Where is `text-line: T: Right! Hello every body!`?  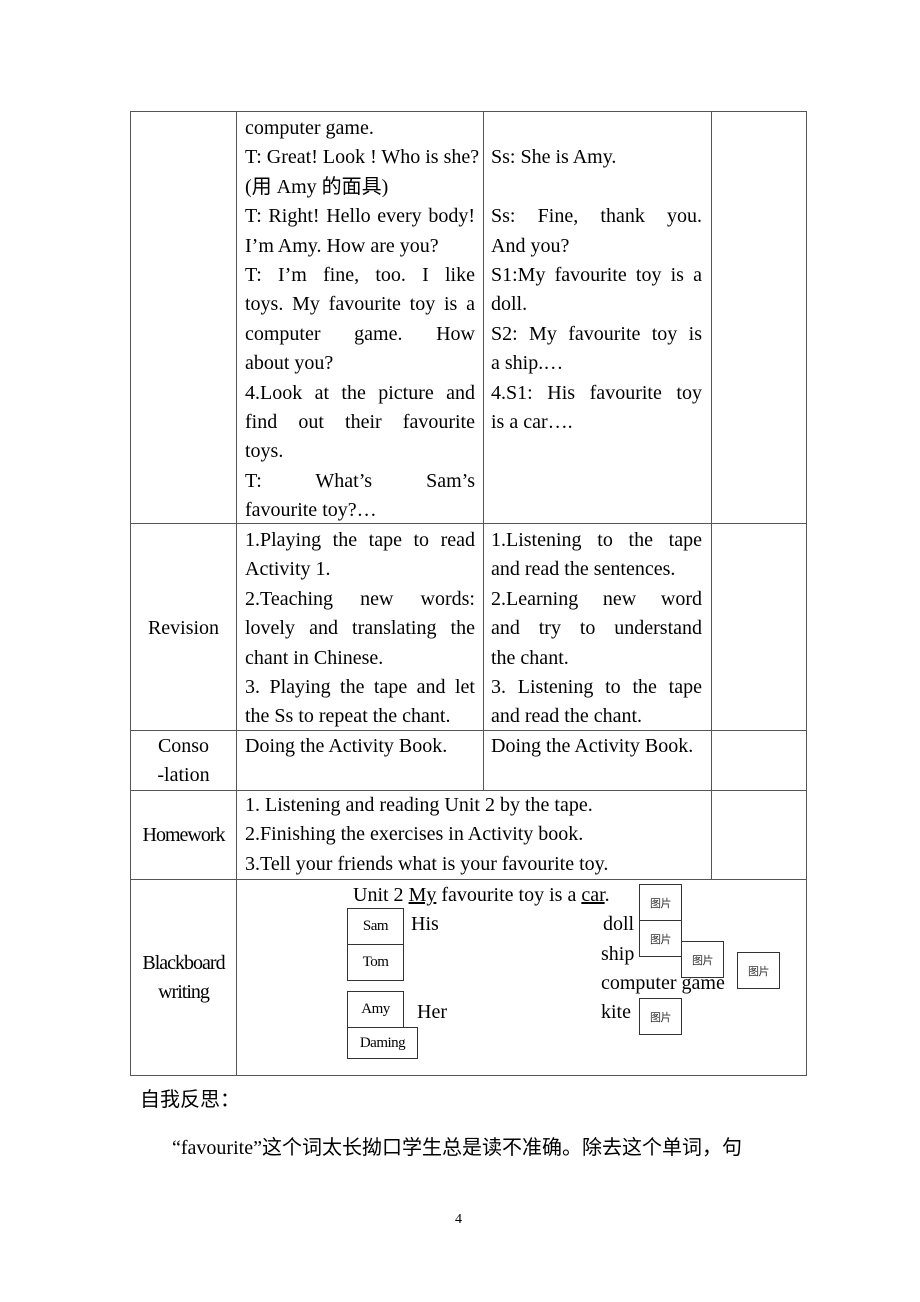 text-line: T: Right! Hello every body! is located at coordinates (360, 216).